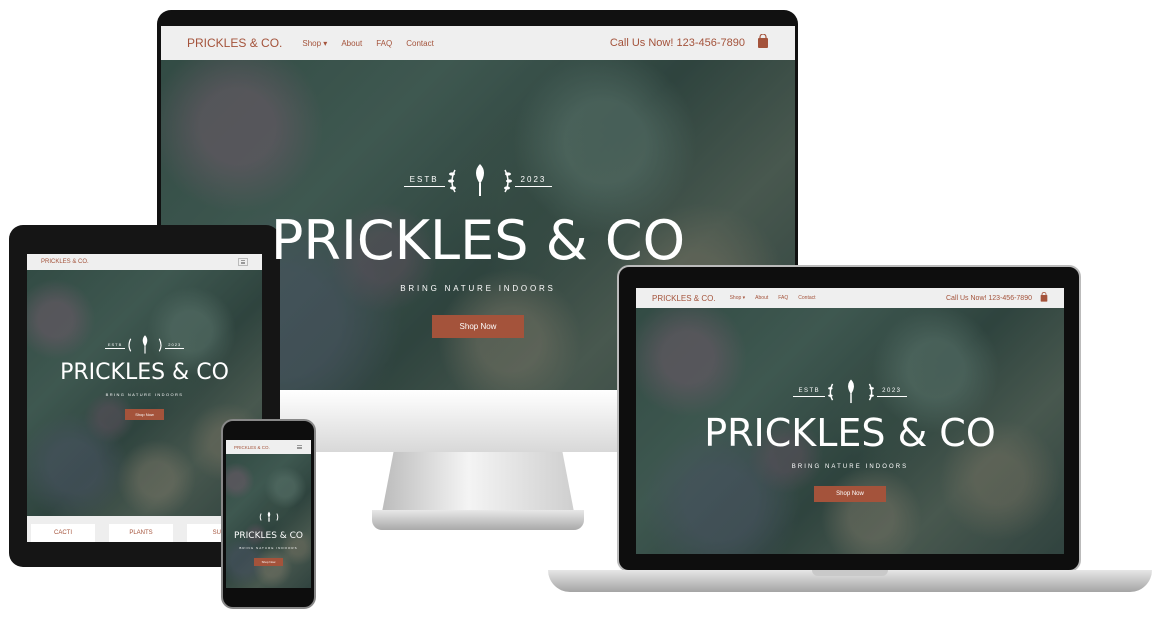 This screenshot has width=1167, height=633. What do you see at coordinates (989, 298) in the screenshot?
I see `laptop-phone-number: Call Us Now! 123-456-7890` at bounding box center [989, 298].